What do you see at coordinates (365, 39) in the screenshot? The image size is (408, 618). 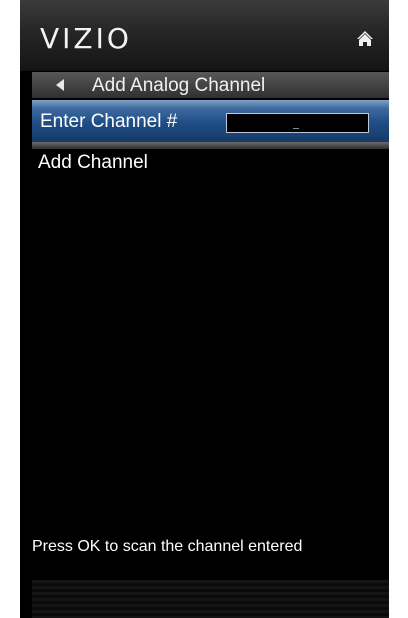 I see `home-icon` at bounding box center [365, 39].